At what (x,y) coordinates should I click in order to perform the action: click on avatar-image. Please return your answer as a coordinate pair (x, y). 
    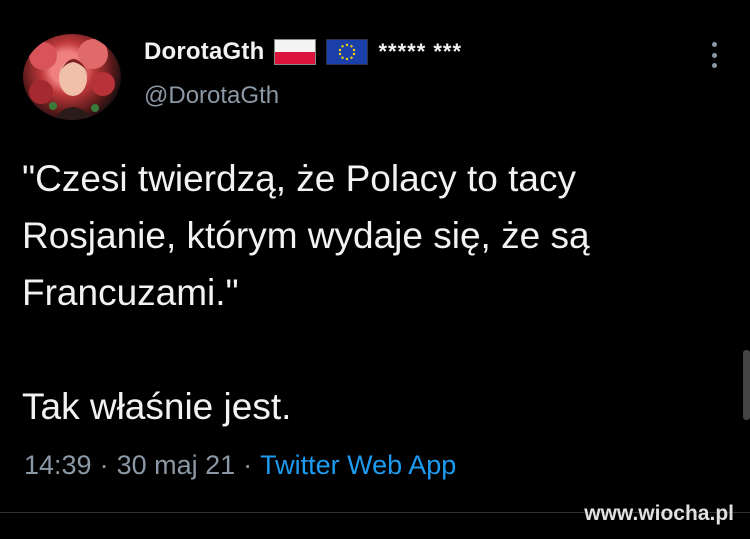
    Looking at the image, I should click on (72, 79).